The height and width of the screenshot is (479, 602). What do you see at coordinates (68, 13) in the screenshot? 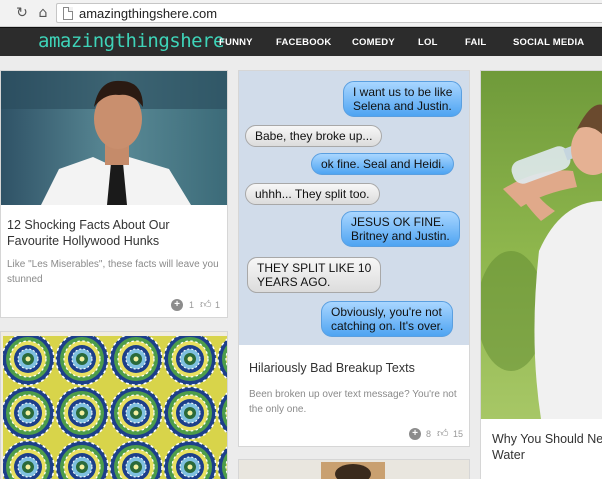
I see `page-icon` at bounding box center [68, 13].